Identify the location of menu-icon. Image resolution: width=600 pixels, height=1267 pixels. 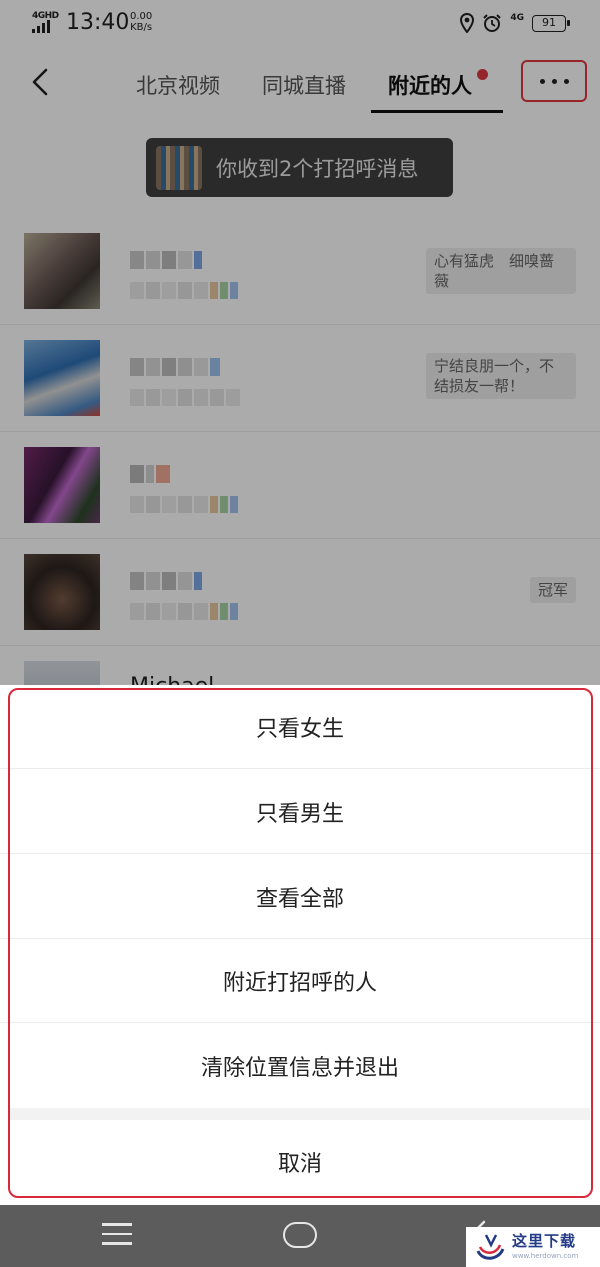
(117, 1235).